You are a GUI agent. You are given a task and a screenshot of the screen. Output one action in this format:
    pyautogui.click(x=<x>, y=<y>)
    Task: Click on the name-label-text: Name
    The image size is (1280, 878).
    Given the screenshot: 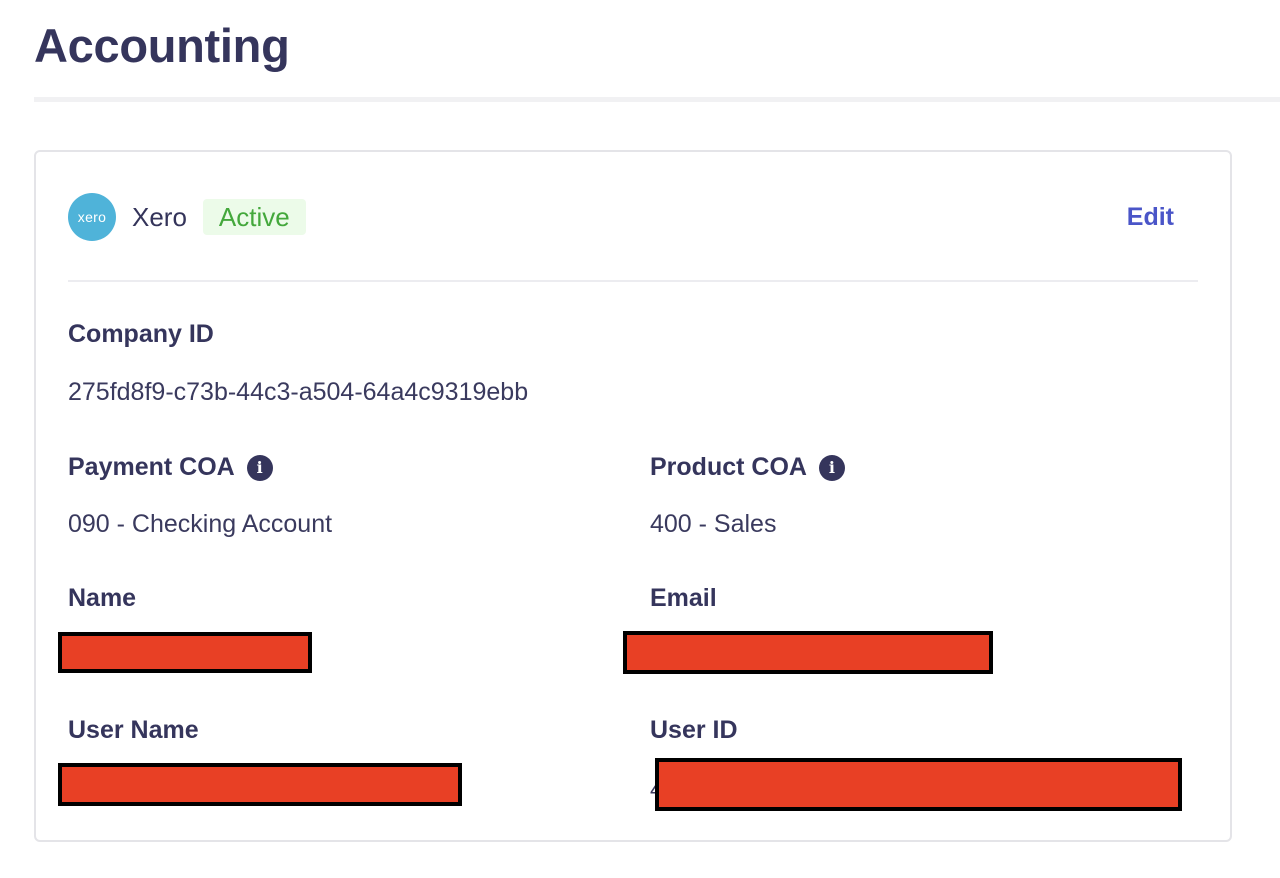 What is the action you would take?
    pyautogui.click(x=102, y=598)
    